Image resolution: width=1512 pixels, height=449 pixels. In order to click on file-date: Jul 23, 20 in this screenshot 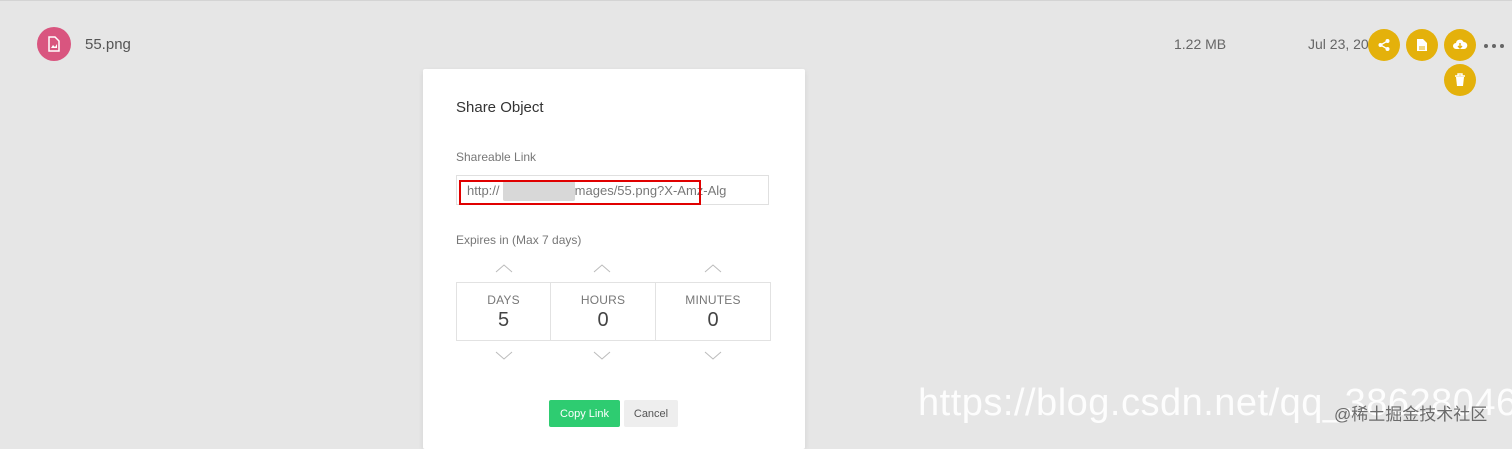, I will do `click(1338, 44)`.